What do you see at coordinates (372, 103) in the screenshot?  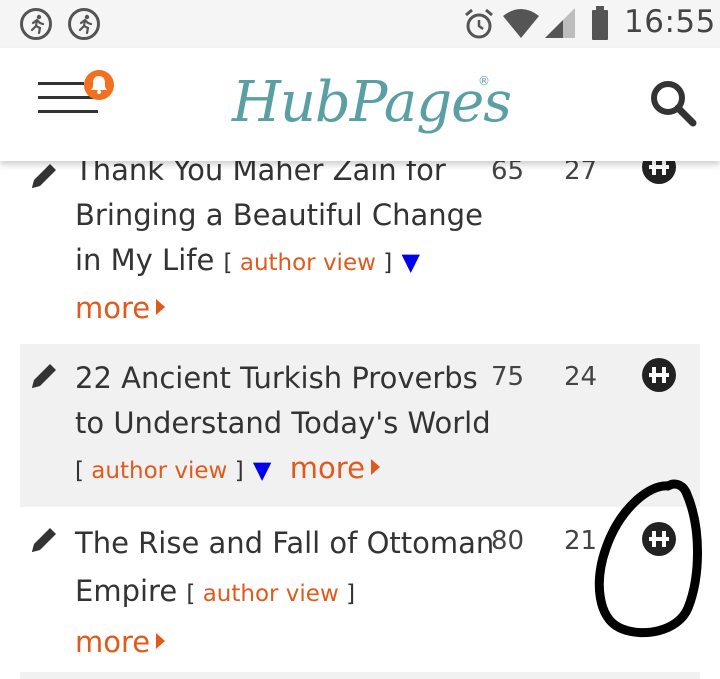 I see `hubpages-logo: HubPages` at bounding box center [372, 103].